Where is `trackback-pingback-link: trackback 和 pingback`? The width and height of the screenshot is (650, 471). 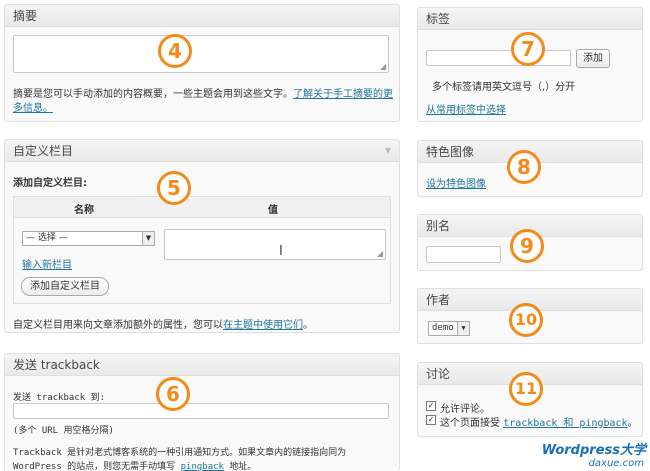 trackback-pingback-link: trackback 和 pingback is located at coordinates (565, 423).